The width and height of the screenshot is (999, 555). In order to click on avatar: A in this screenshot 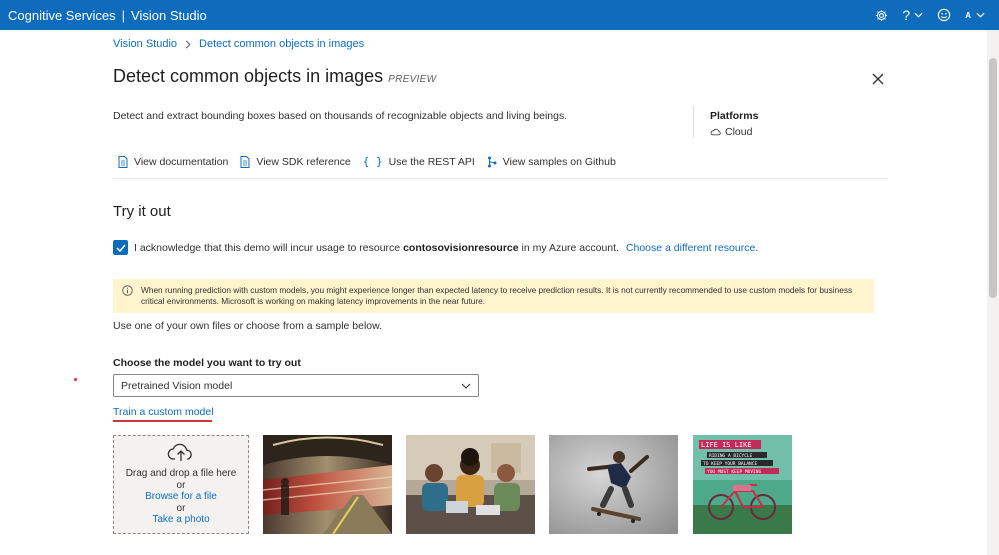, I will do `click(968, 15)`.